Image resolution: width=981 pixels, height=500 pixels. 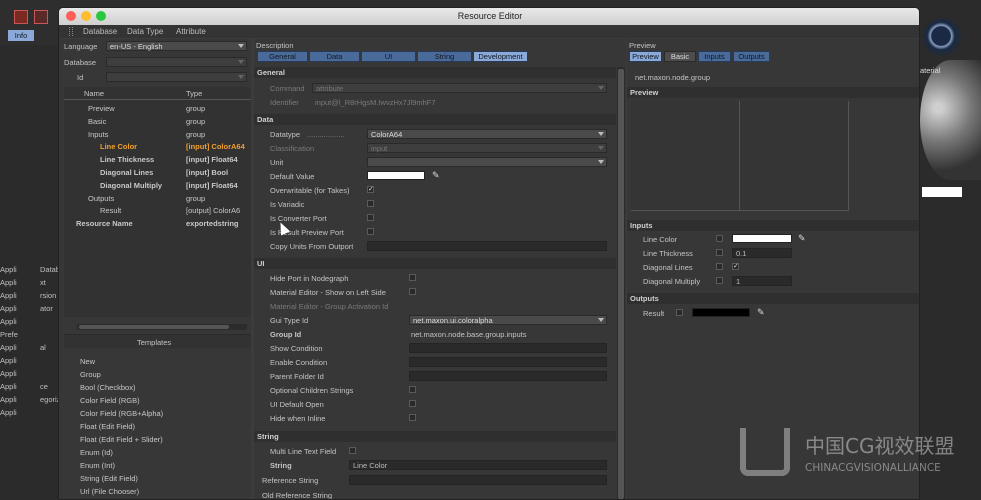 I want to click on language-dropdown: en-US - English, so click(x=176, y=46).